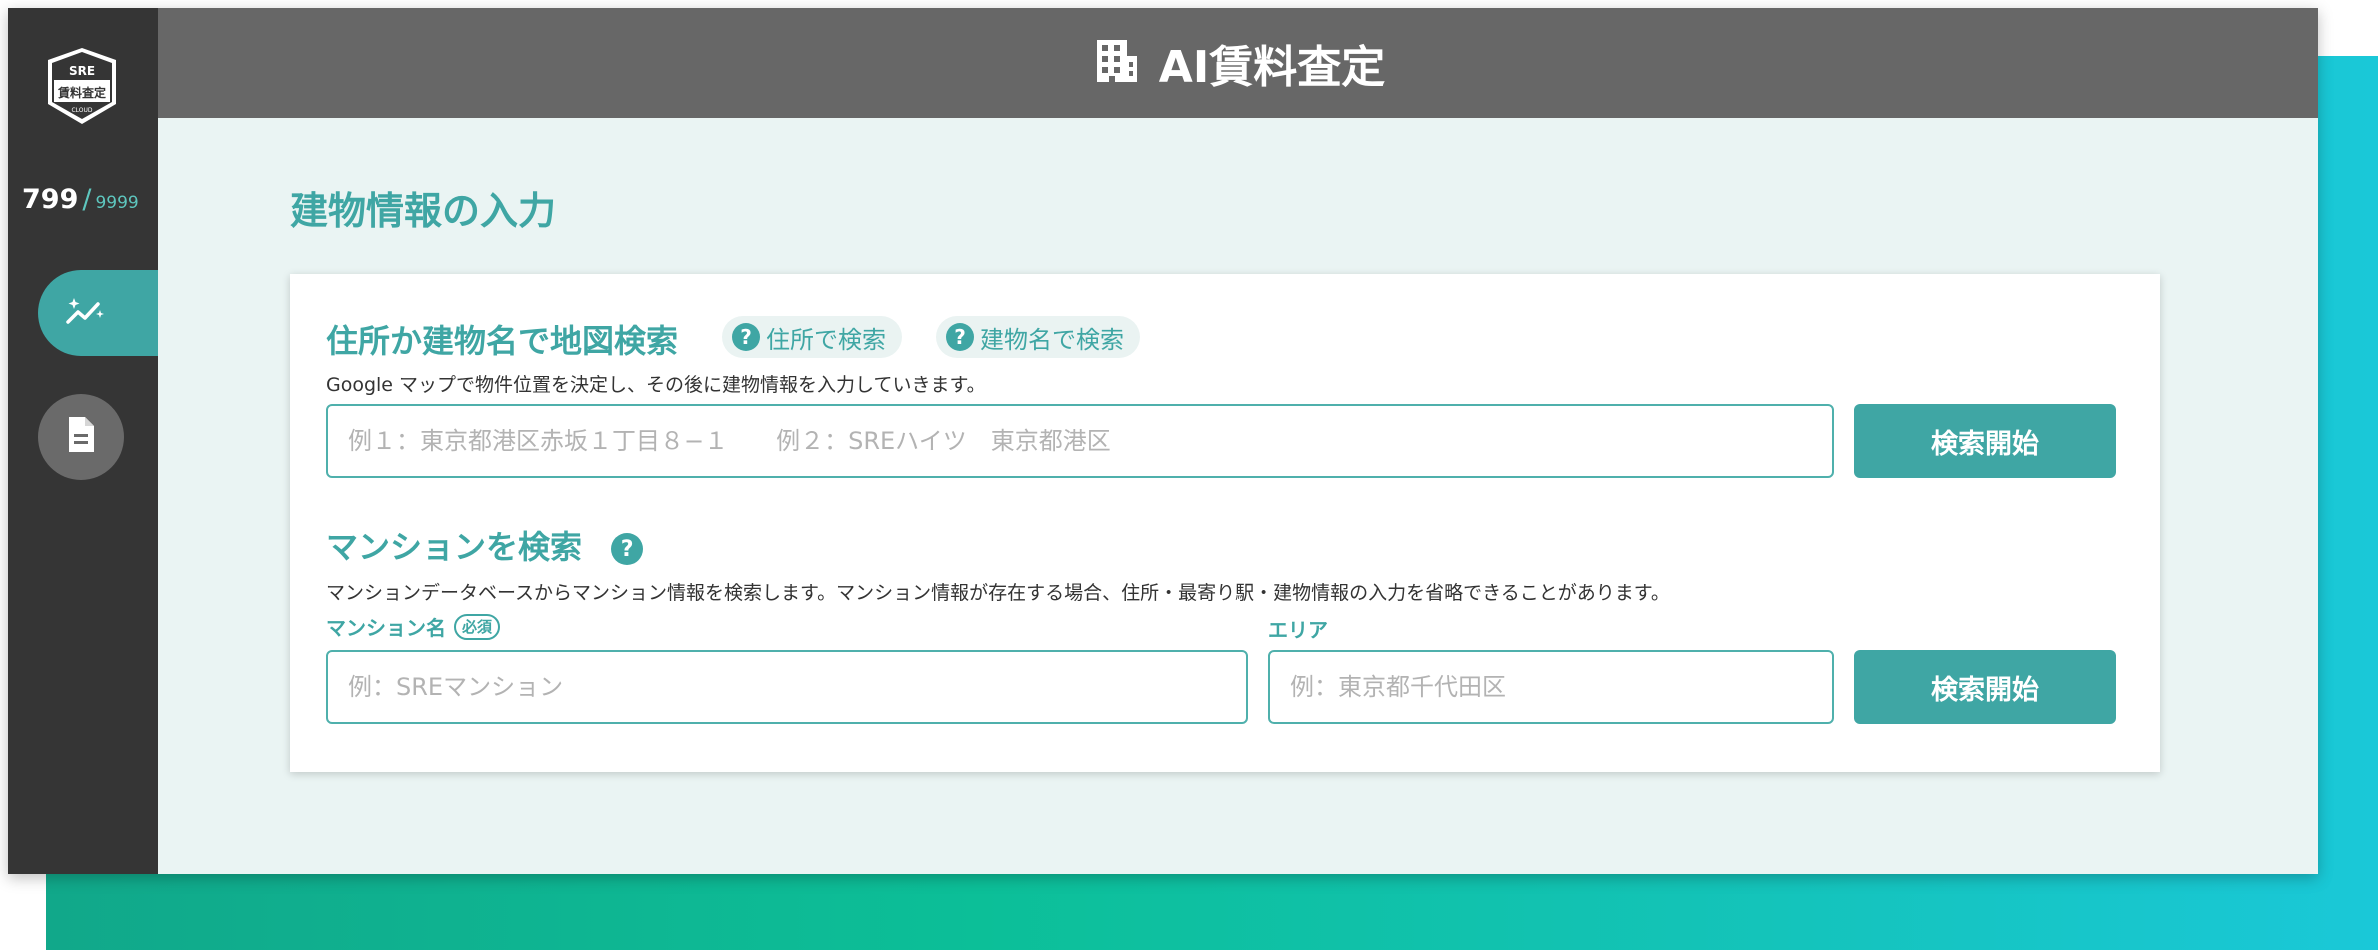 The image size is (2378, 950). I want to click on mansion-search-heading: マンションを検索 ?, so click(487, 545).